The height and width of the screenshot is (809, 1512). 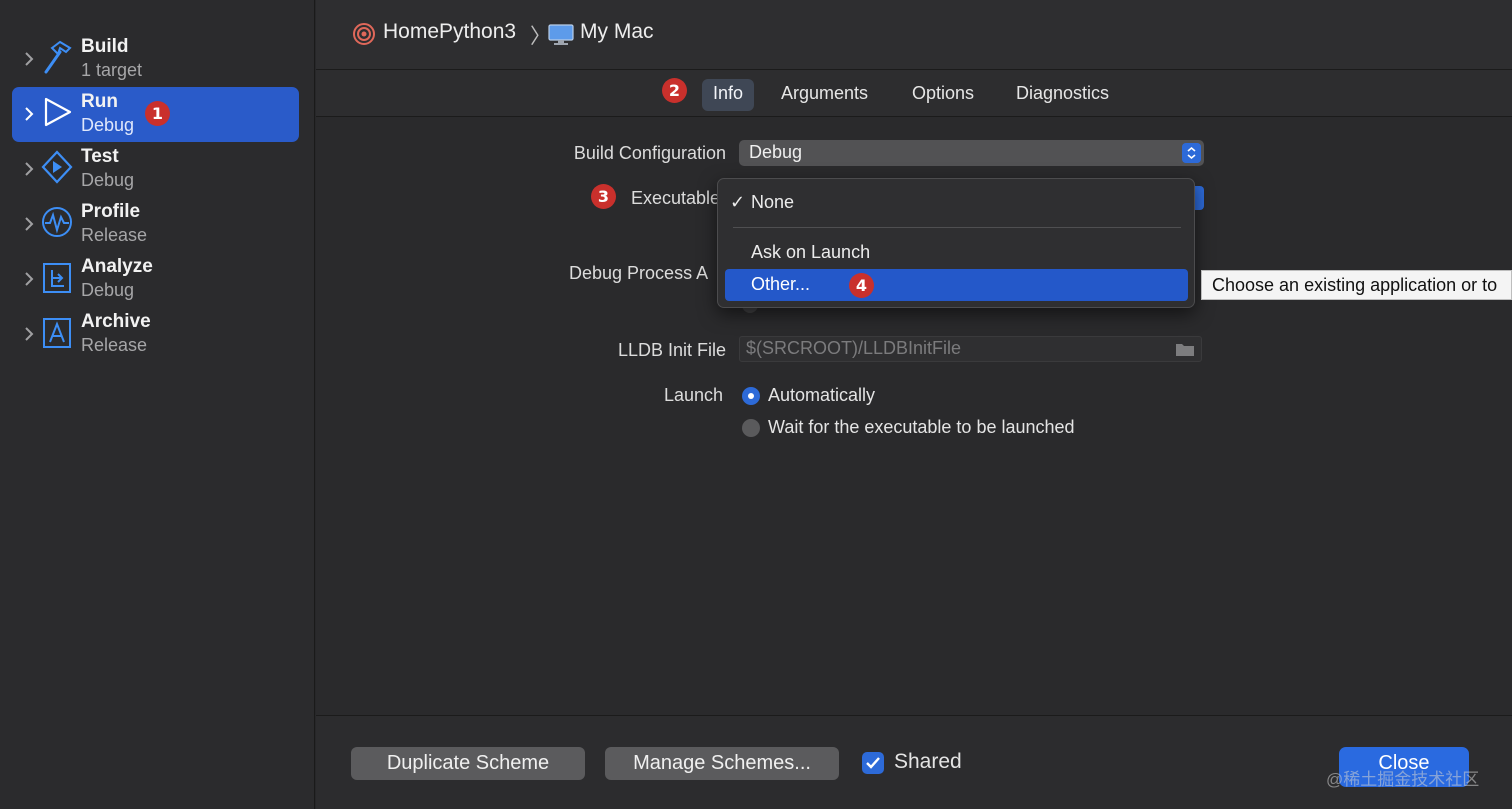 What do you see at coordinates (914, 35) in the screenshot?
I see `scheme-breadcrumb-bar: HomePython3 〉 My Mac` at bounding box center [914, 35].